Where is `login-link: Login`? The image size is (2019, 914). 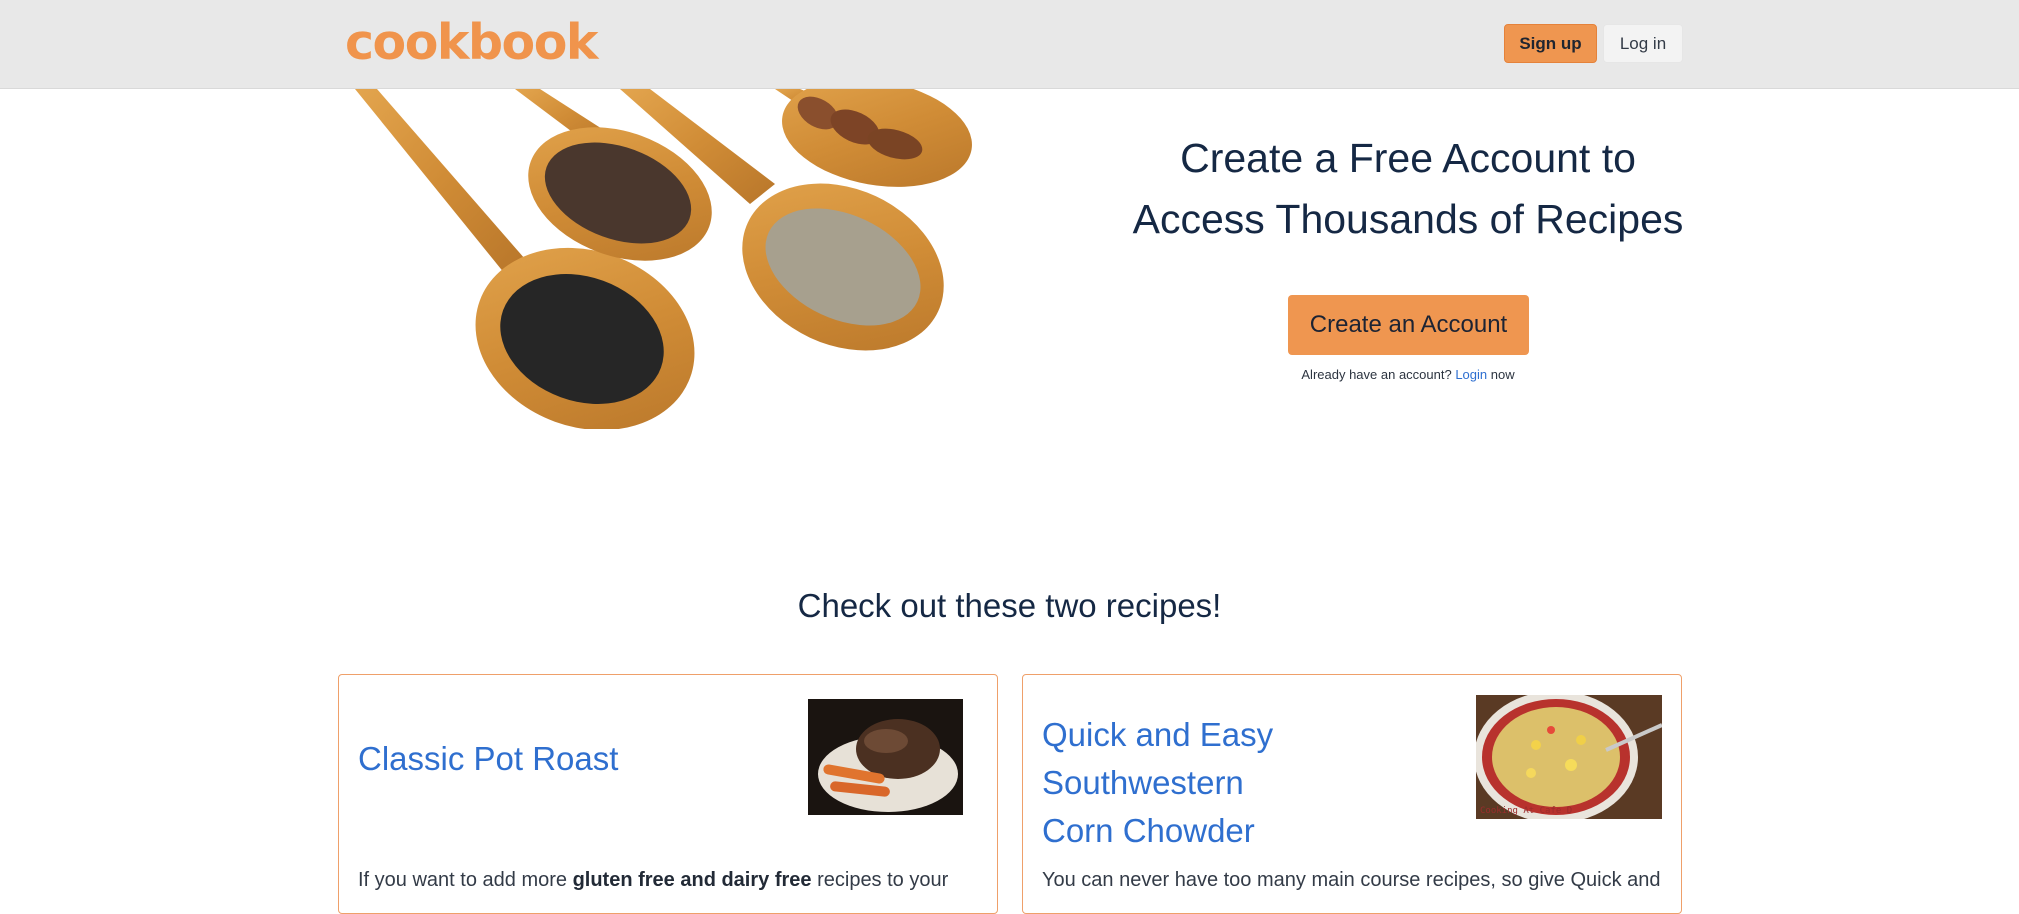 login-link: Login is located at coordinates (1471, 374).